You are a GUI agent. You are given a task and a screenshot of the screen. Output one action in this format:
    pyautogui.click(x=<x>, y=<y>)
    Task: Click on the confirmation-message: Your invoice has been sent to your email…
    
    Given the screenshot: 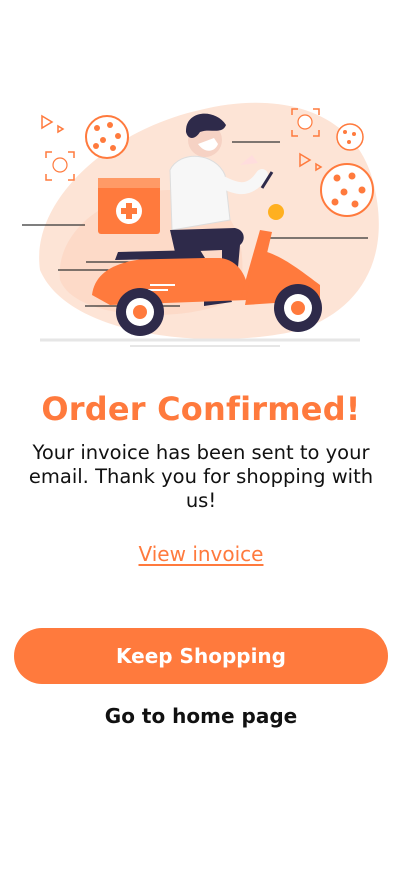 What is the action you would take?
    pyautogui.click(x=201, y=476)
    